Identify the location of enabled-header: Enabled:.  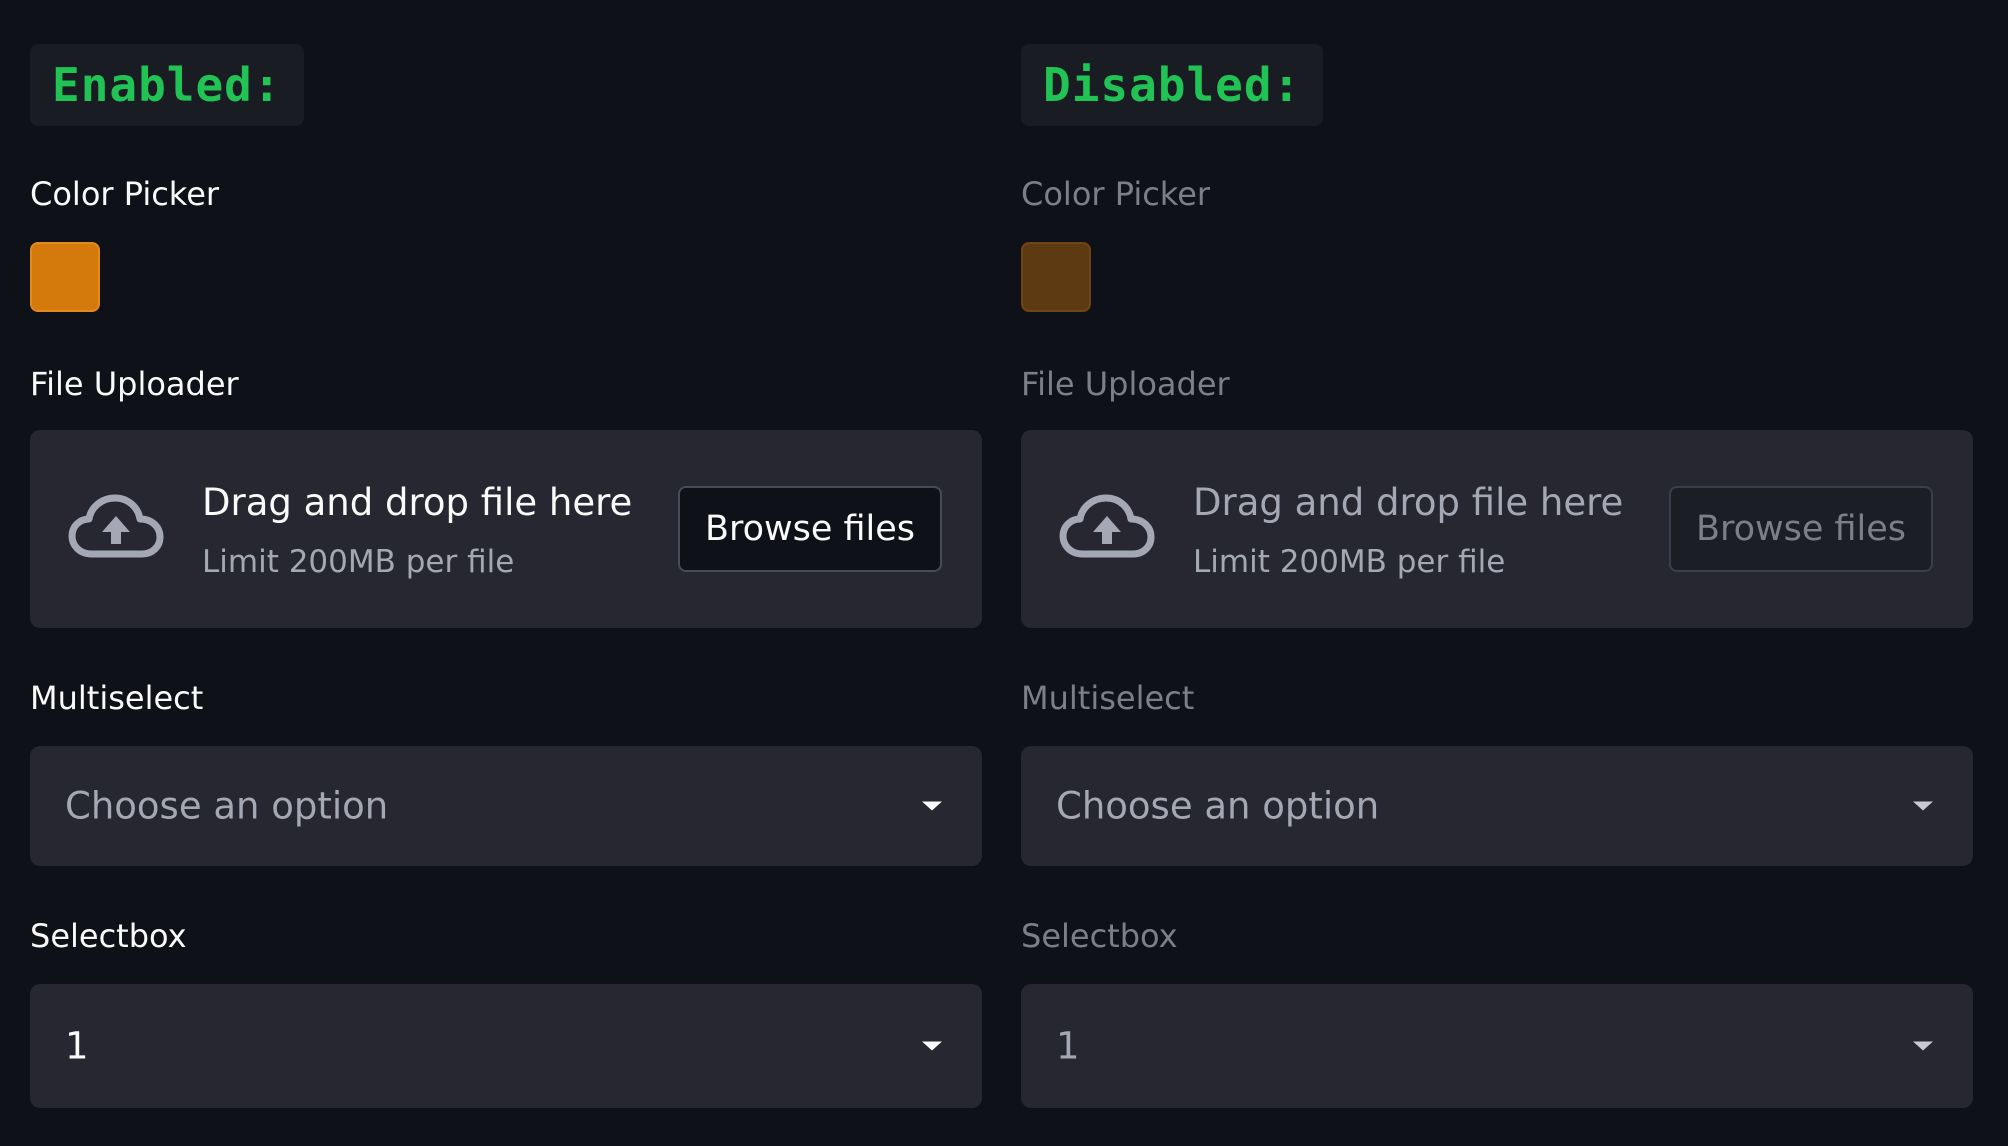
(167, 85).